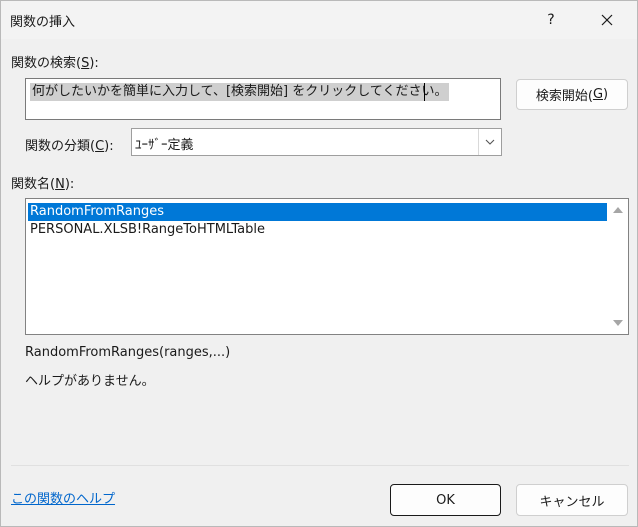  Describe the element at coordinates (90, 381) in the screenshot. I see `function-description: ヘルプがありません。` at that location.